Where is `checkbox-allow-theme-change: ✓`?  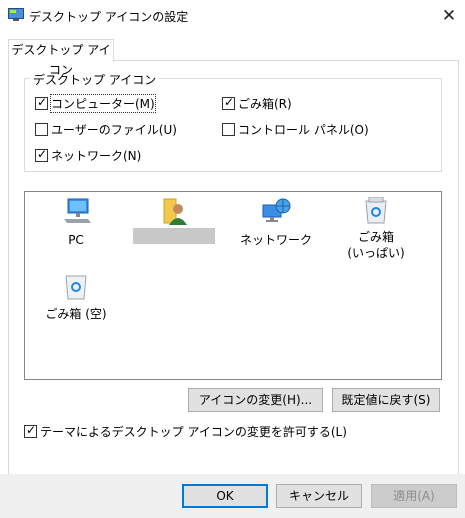
checkbox-allow-theme-change: ✓ is located at coordinates (30, 430).